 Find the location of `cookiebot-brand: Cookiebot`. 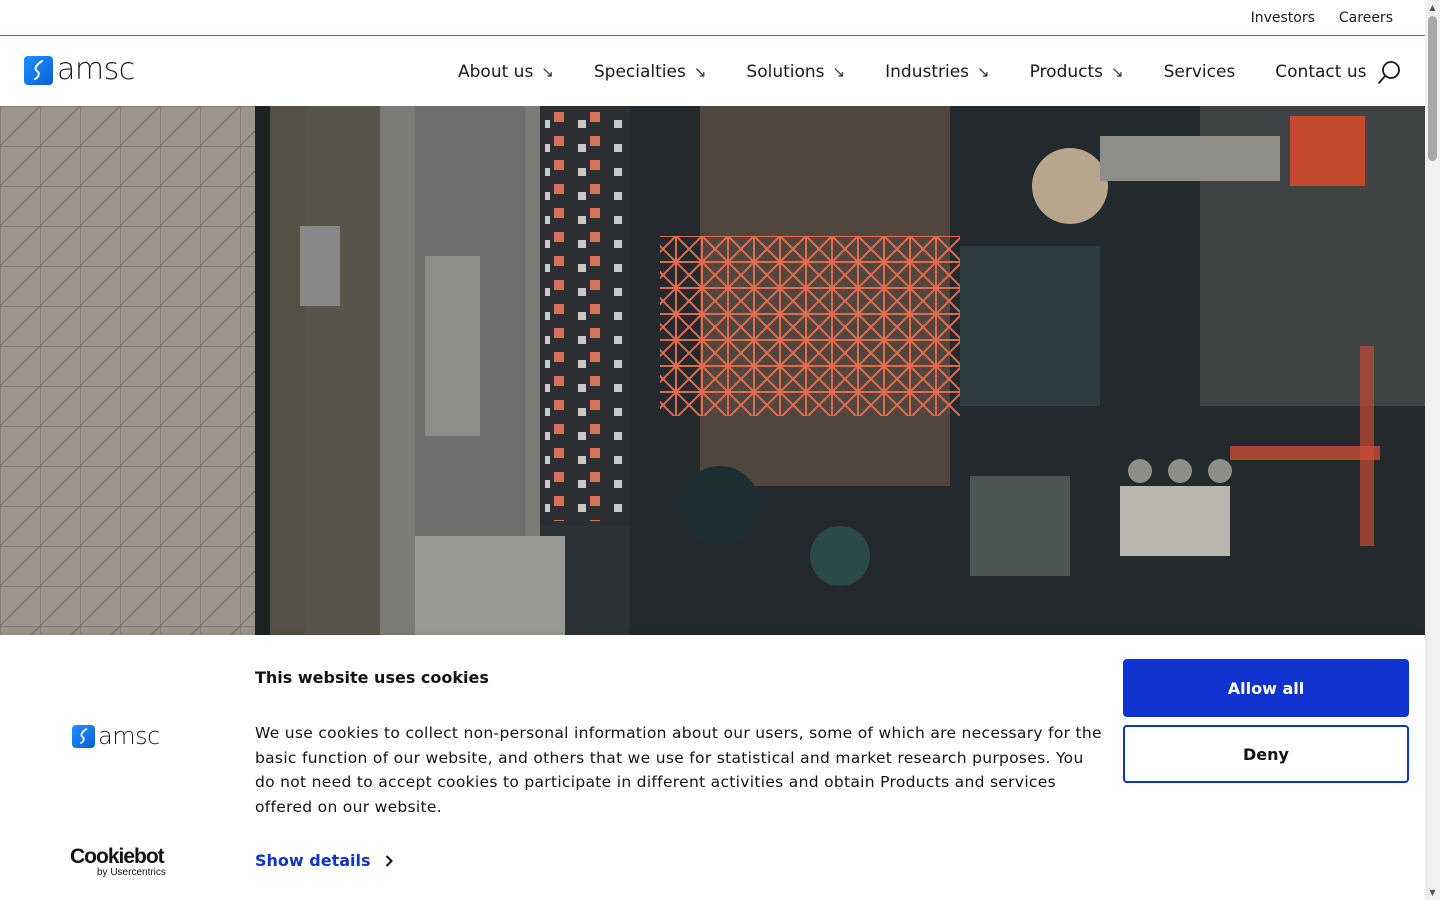

cookiebot-brand: Cookiebot is located at coordinates (117, 856).